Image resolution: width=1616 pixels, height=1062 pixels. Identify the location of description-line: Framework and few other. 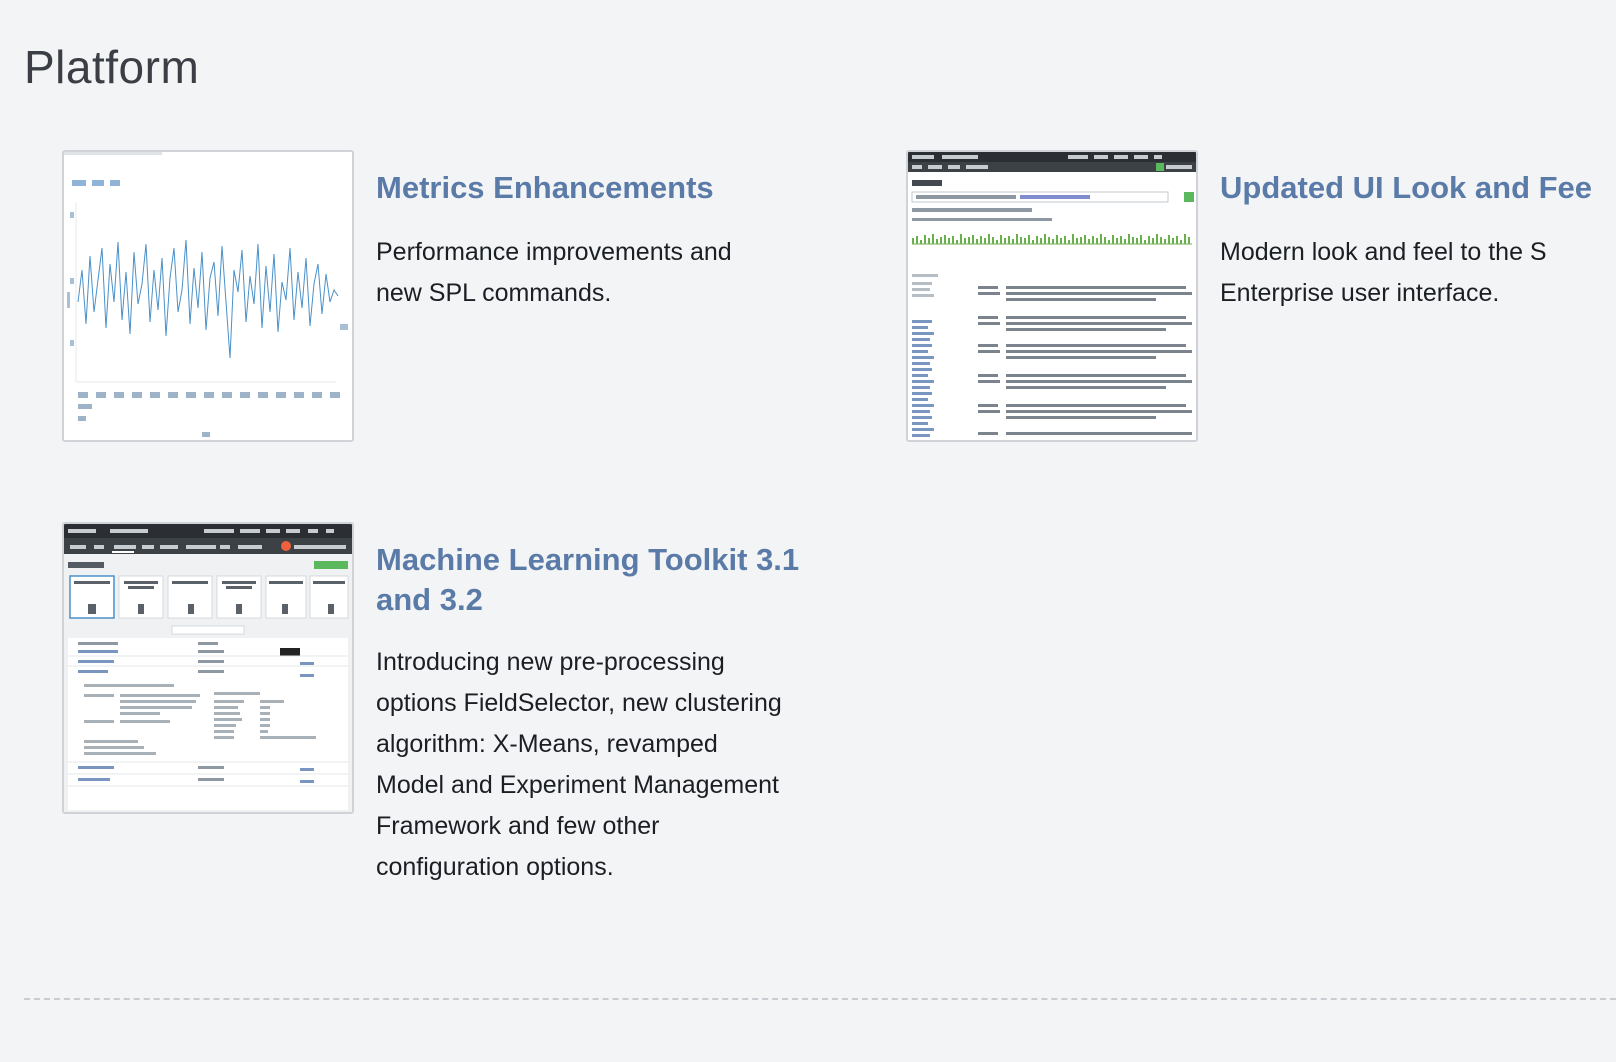
(518, 826).